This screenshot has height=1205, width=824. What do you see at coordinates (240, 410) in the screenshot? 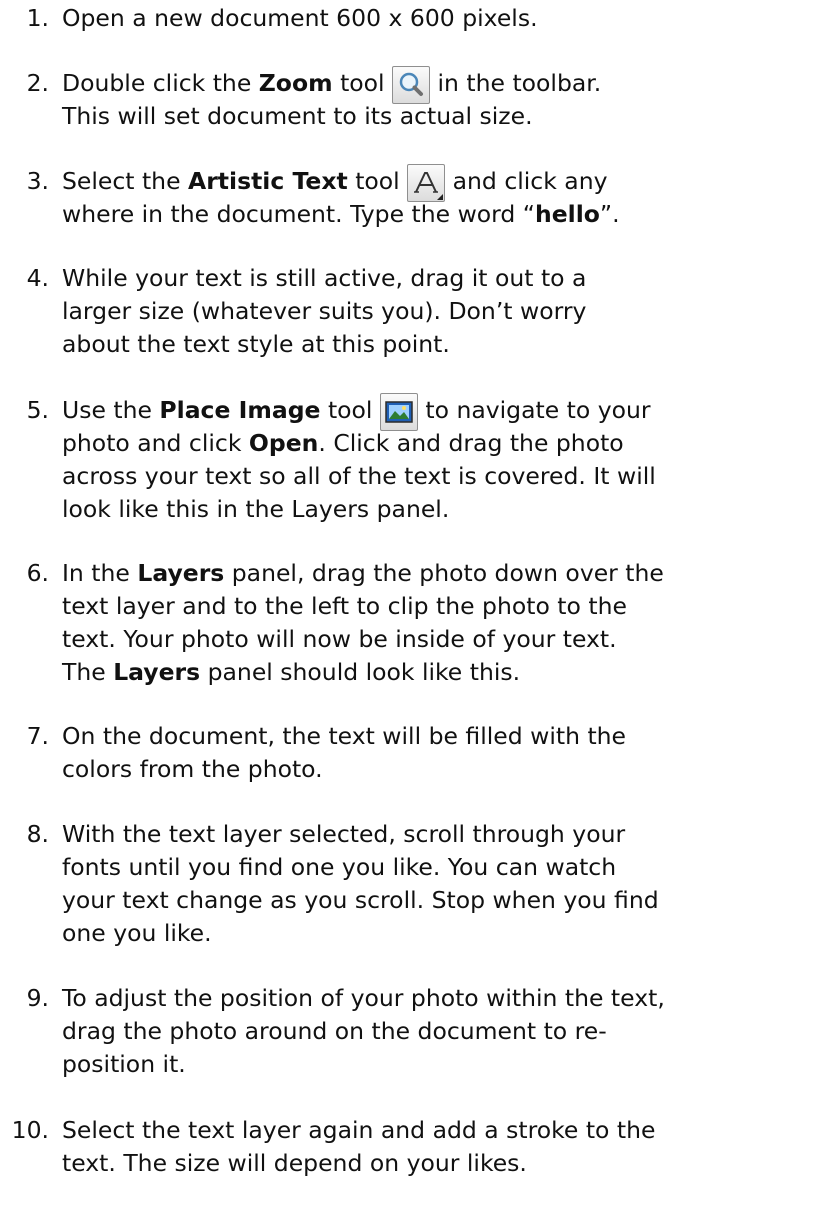
I see `place-image-tool-name: Place Image` at bounding box center [240, 410].